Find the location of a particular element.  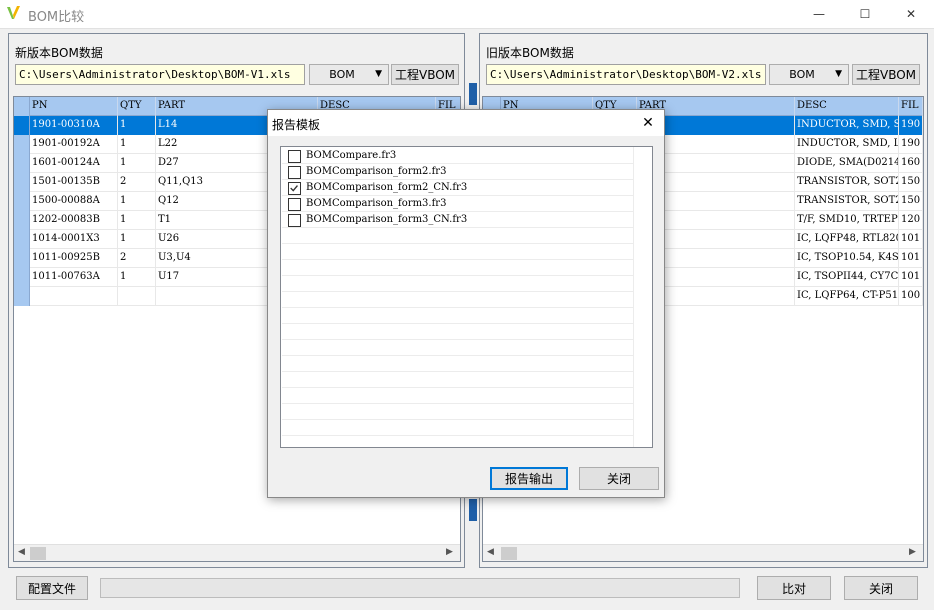

compare-button: 比对 is located at coordinates (794, 588).